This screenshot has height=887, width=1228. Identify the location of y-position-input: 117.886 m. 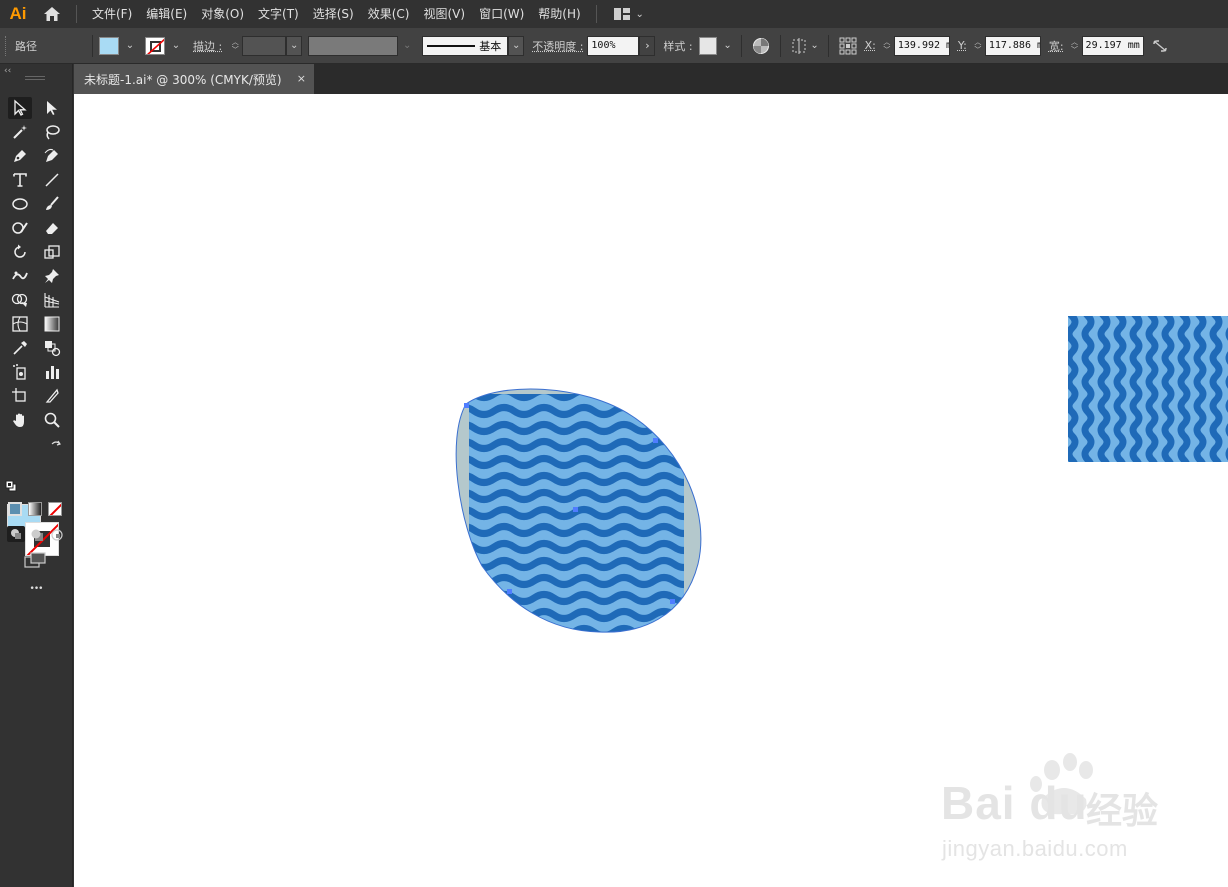
(1012, 45).